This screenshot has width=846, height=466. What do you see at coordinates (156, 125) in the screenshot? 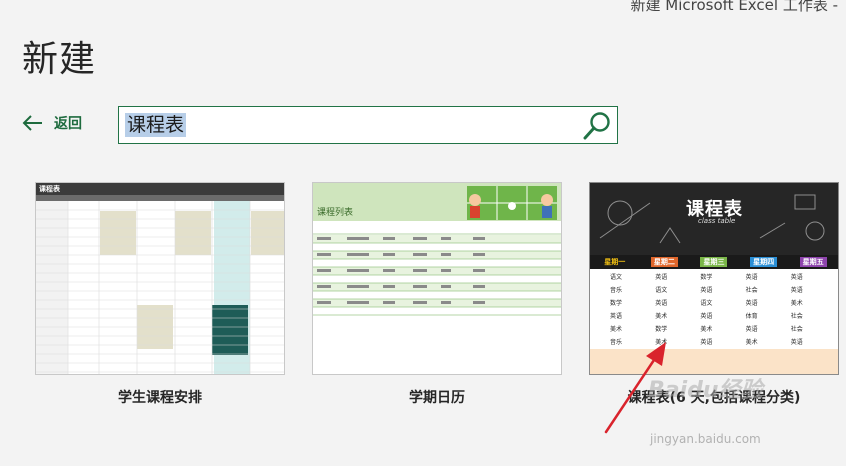
I see `search-input-value: 课程表` at bounding box center [156, 125].